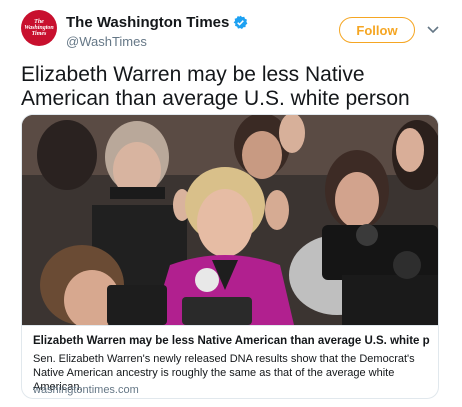 The image size is (462, 407). I want to click on account-name-row: The Washington Times, so click(157, 22).